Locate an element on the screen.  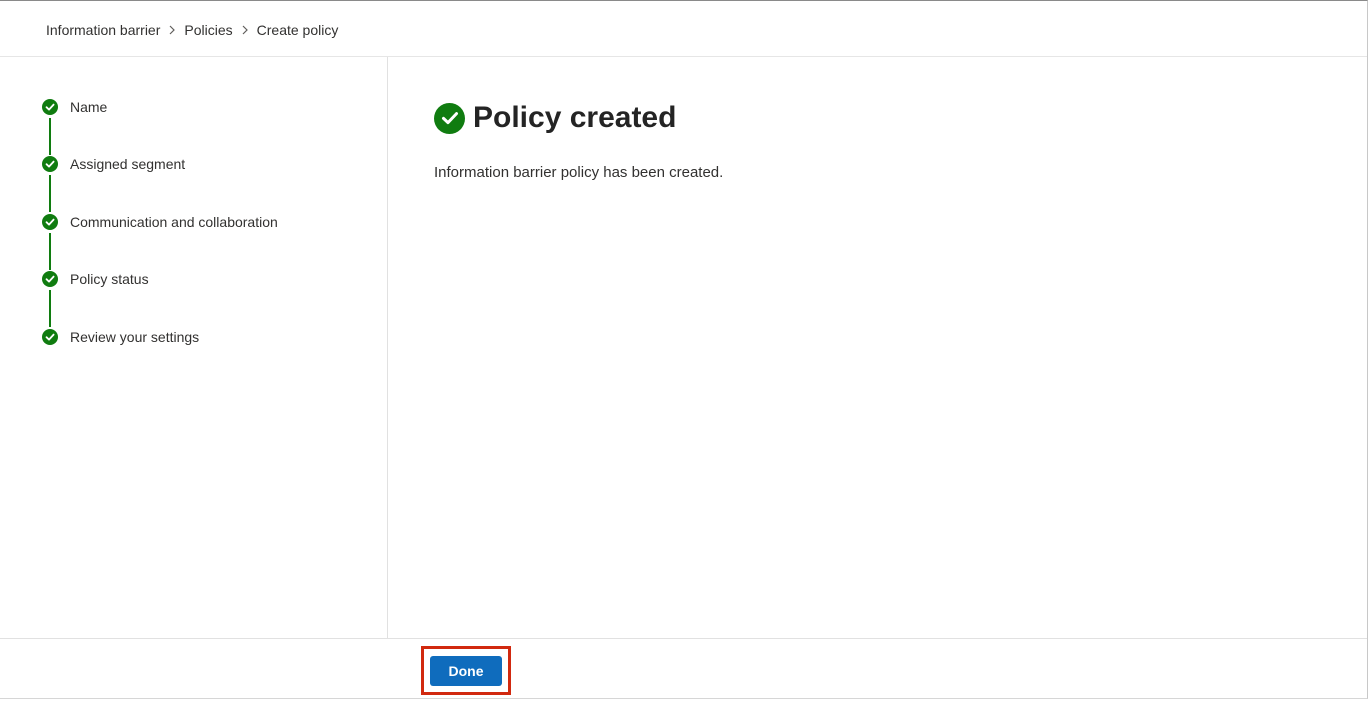
step-assigned-segment: Assigned segment is located at coordinates (113, 164).